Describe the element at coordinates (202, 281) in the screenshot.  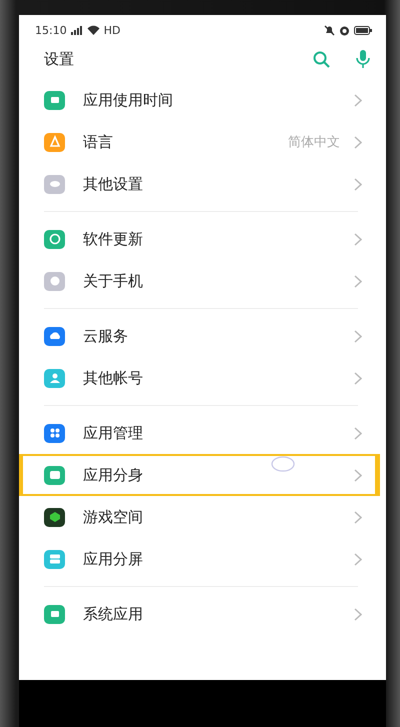
I see `settings-item: 关于手机` at that location.